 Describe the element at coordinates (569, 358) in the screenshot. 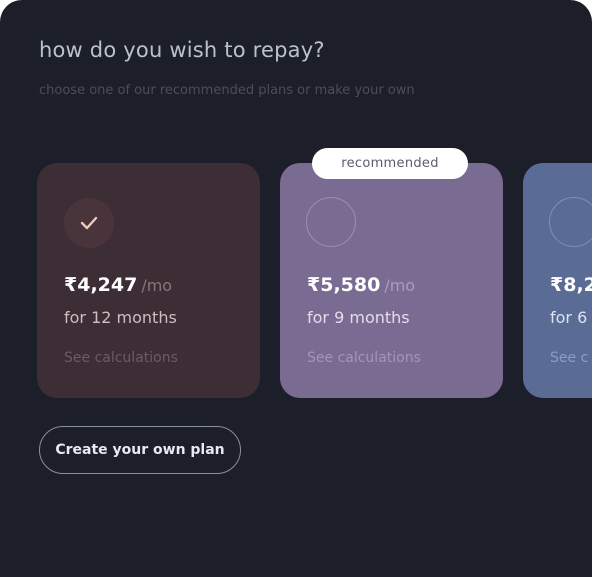

I see `see-calculations-link: See c` at that location.